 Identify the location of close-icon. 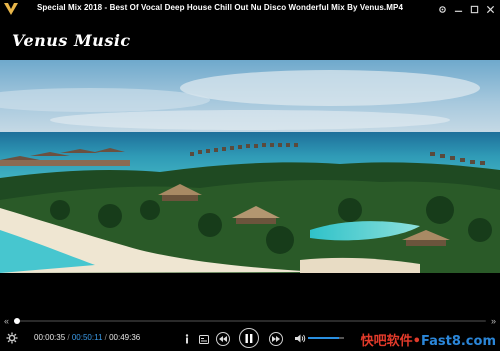
(490, 9).